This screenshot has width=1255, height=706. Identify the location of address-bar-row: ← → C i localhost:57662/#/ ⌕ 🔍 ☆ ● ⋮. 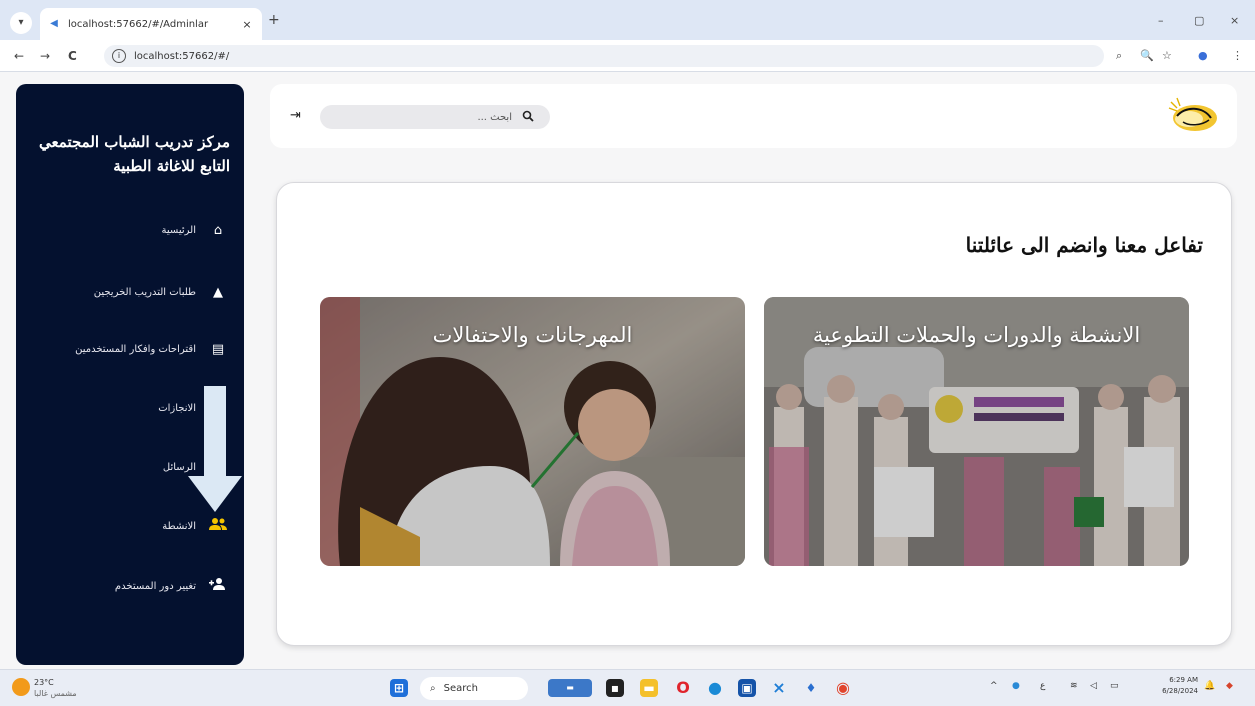
(627, 56).